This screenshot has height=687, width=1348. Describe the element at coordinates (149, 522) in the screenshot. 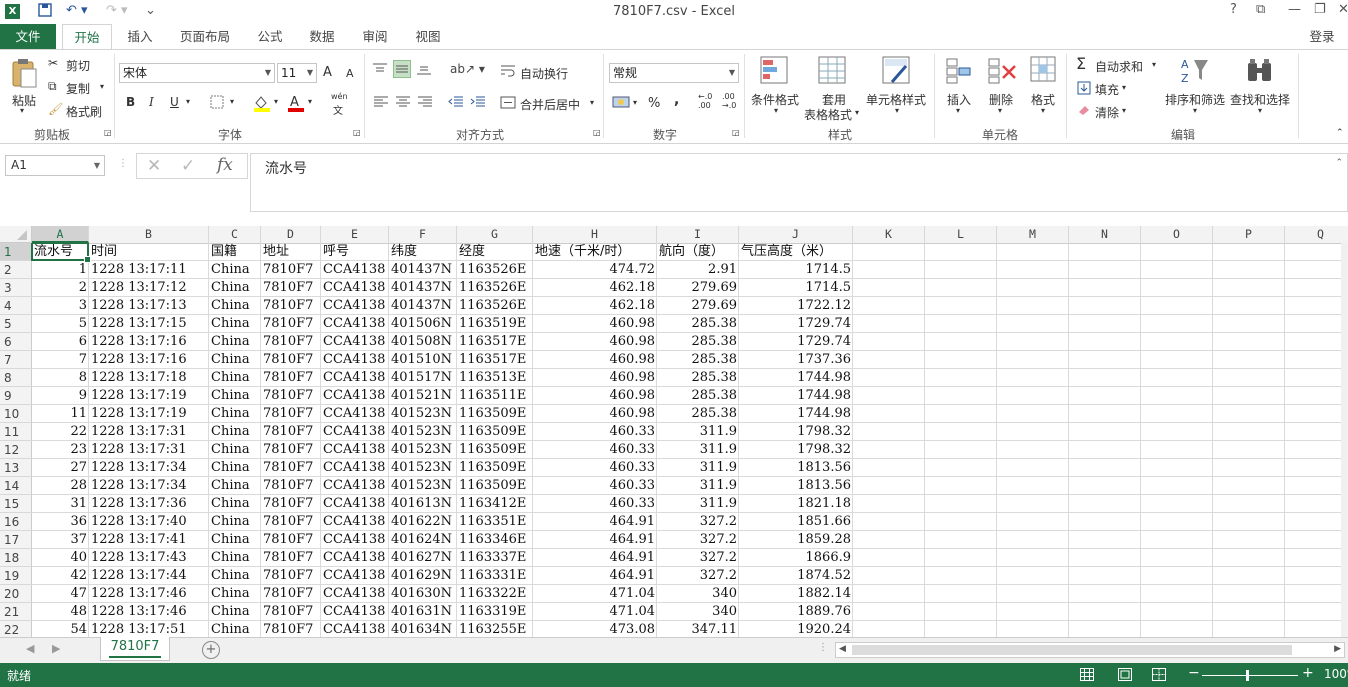

I see `table-cell: 1228 13:17:40` at that location.